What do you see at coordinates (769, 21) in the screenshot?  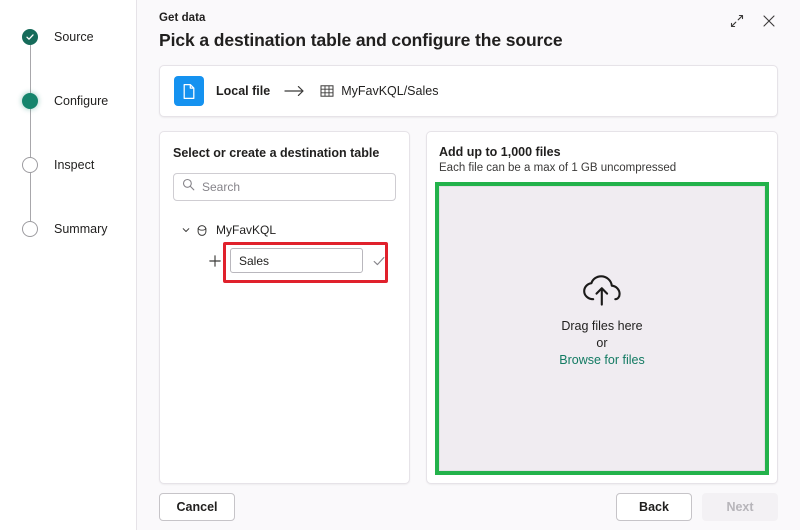 I see `close-icon` at bounding box center [769, 21].